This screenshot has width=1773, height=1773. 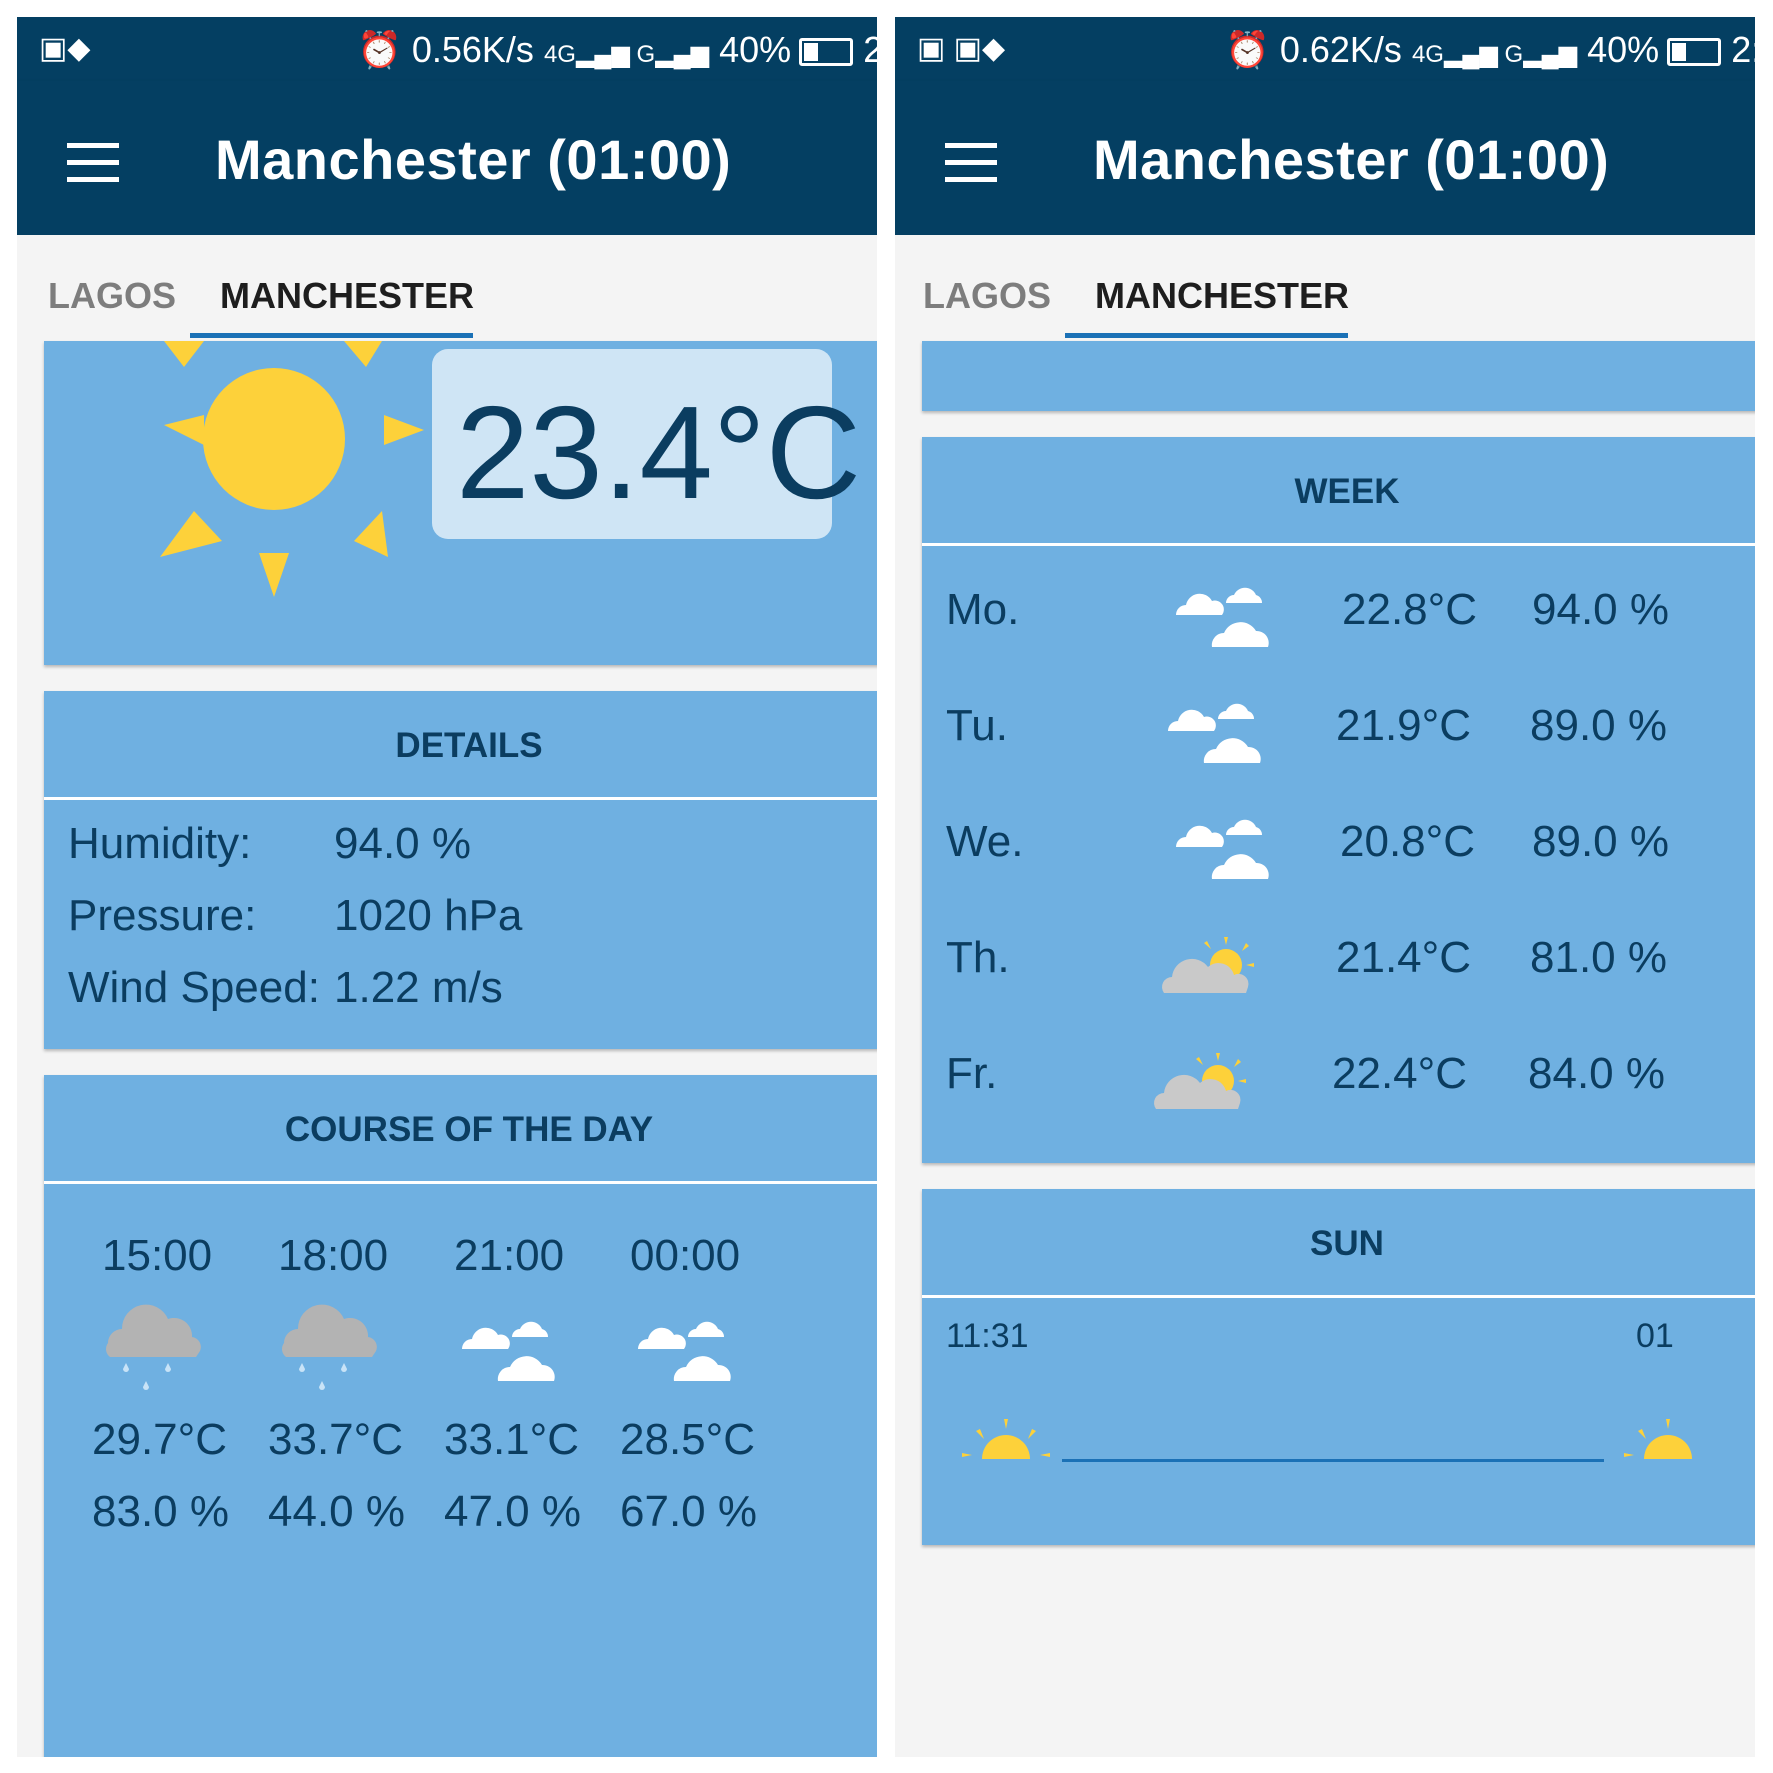 What do you see at coordinates (1338, 1367) in the screenshot?
I see `sun-card: SUN 11:31 01` at bounding box center [1338, 1367].